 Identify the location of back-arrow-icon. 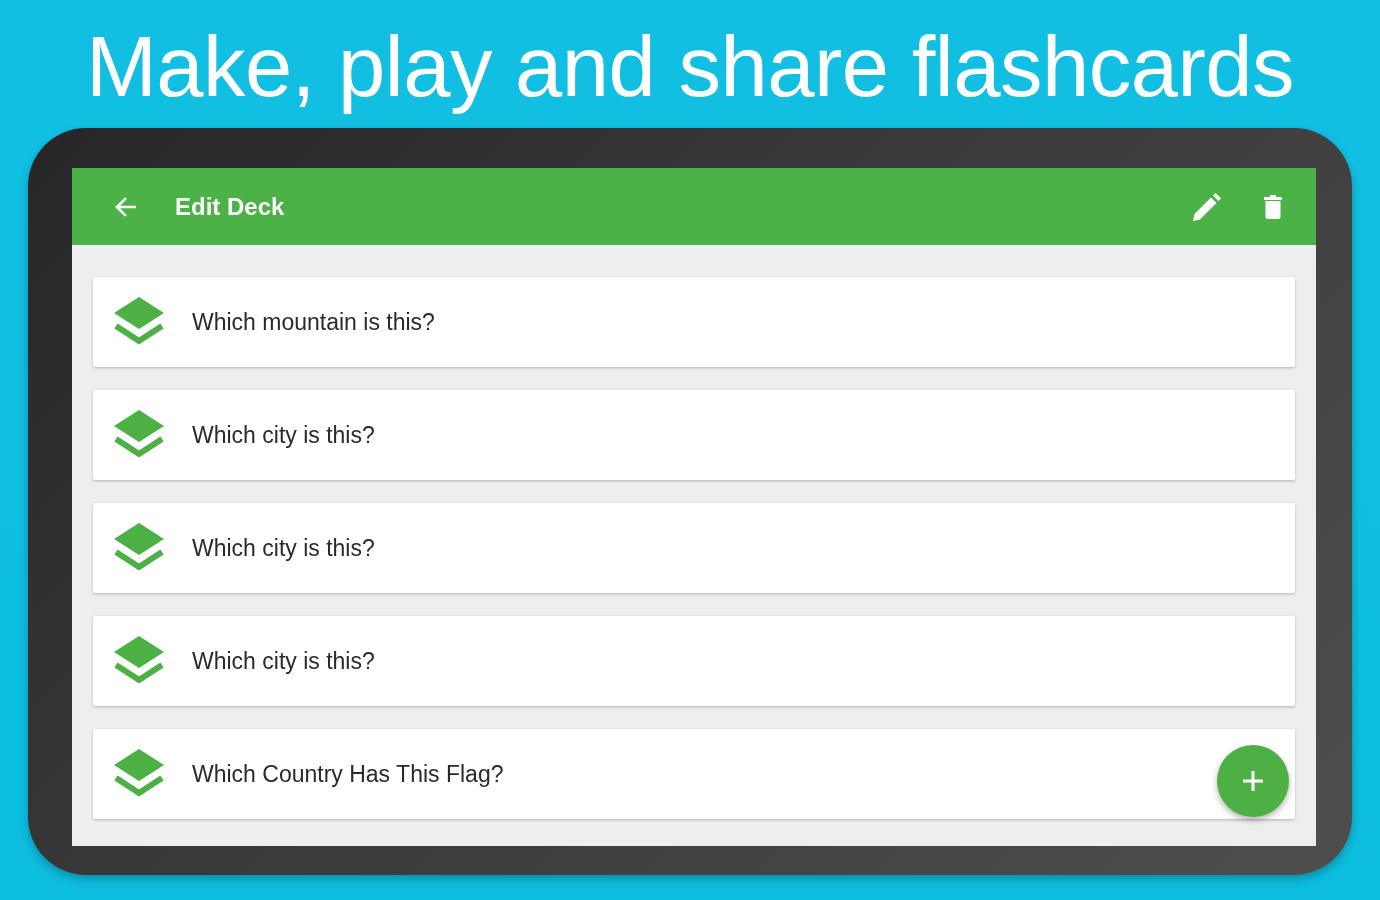
(125, 206).